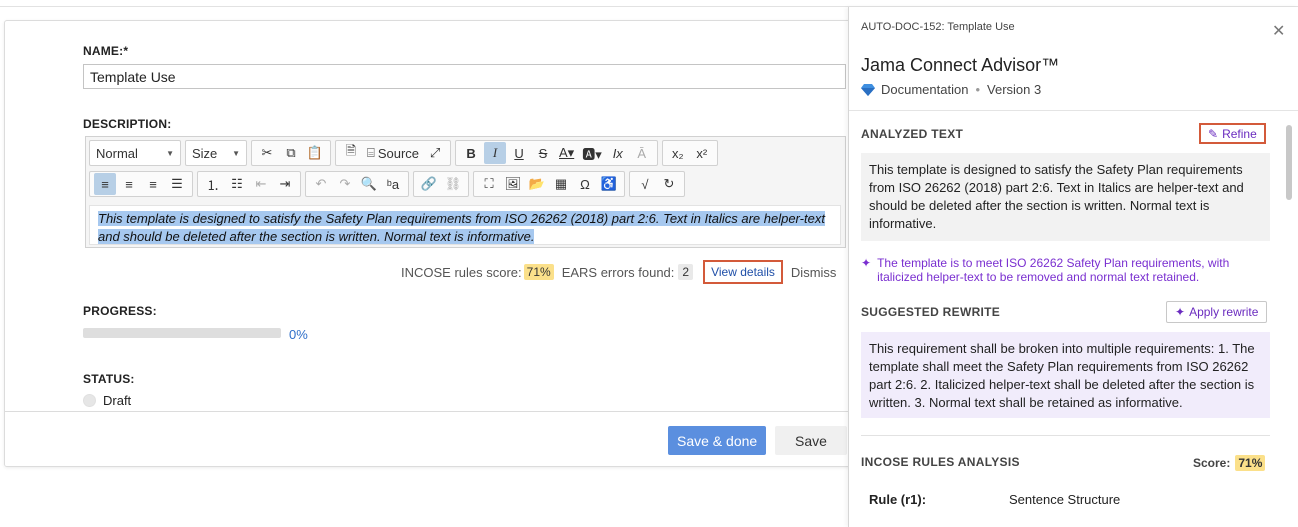 The image size is (1298, 527). I want to click on paste-icon: 📋, so click(315, 153).